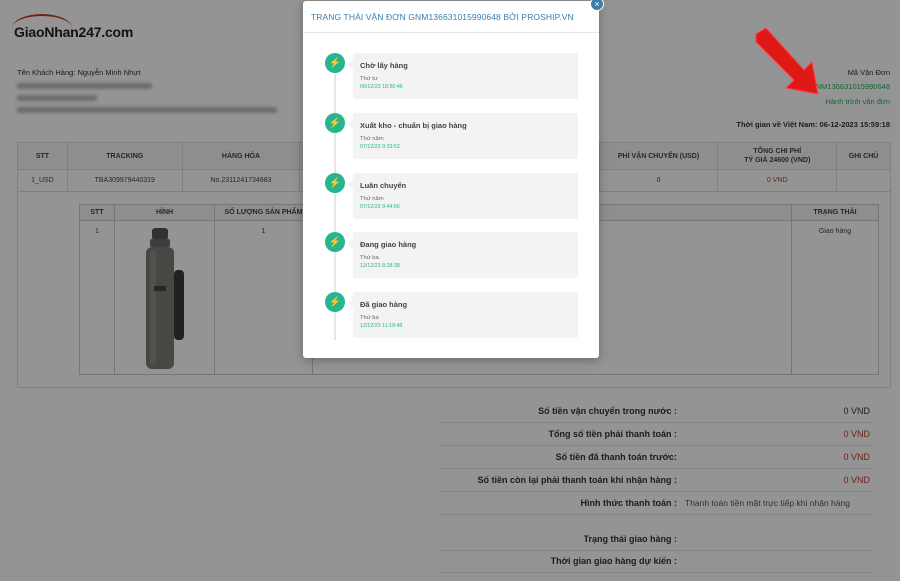  Describe the element at coordinates (380, 266) in the screenshot. I see `event-time: 12/12/23 8:28:38` at that location.